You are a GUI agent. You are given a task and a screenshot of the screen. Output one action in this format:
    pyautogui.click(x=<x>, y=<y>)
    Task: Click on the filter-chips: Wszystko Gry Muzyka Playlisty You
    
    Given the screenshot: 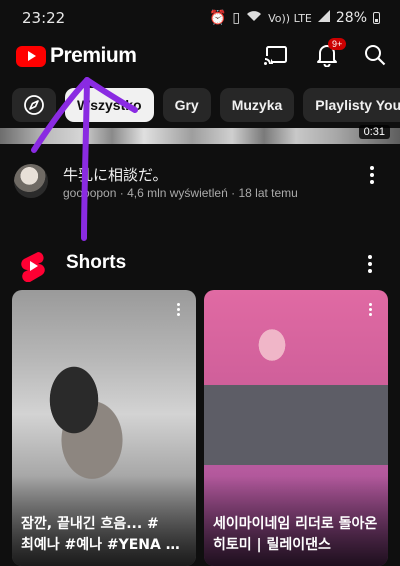 What is the action you would take?
    pyautogui.click(x=200, y=105)
    